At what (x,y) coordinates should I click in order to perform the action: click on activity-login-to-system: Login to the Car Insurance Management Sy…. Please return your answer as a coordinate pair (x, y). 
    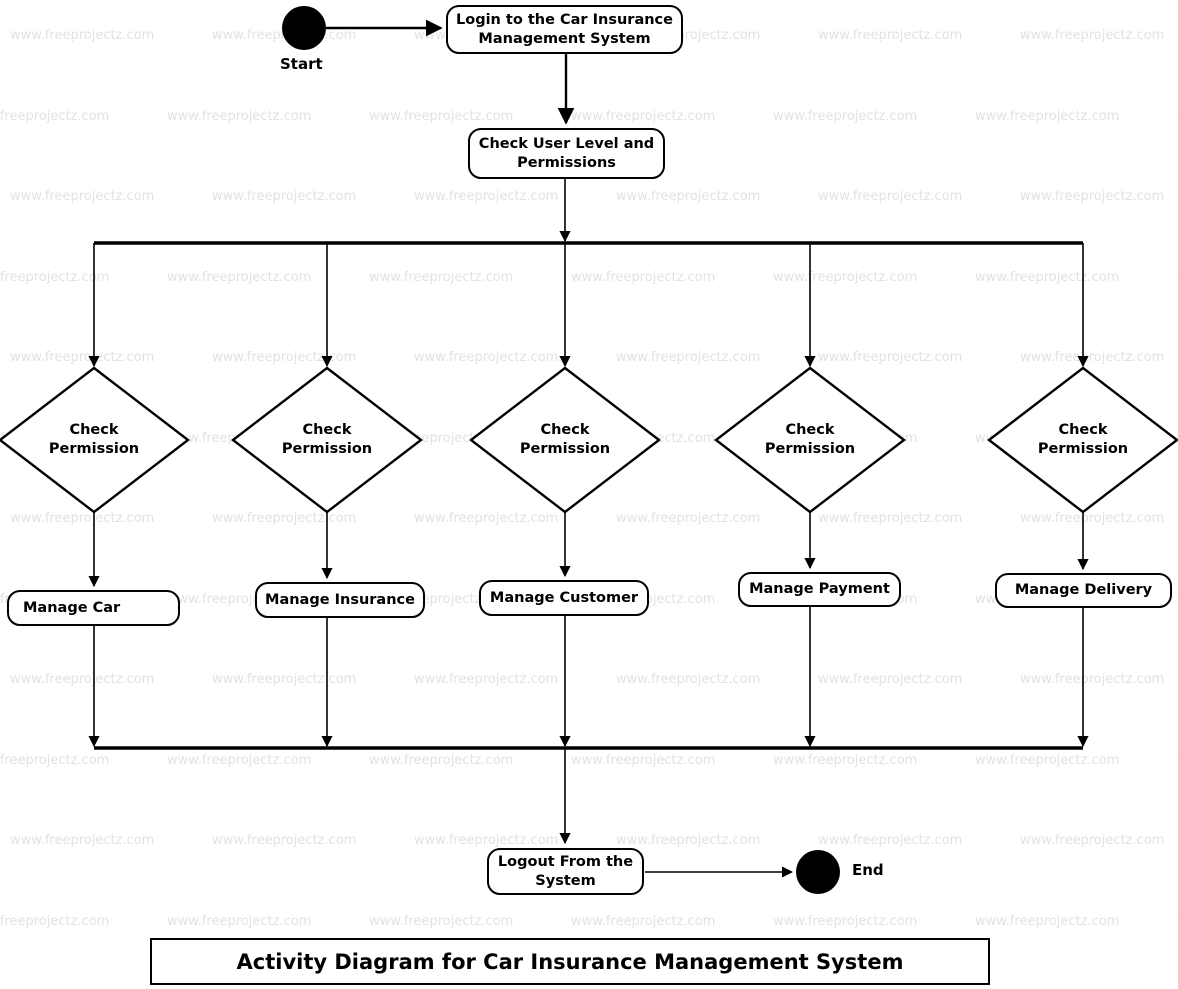
    Looking at the image, I should click on (564, 29).